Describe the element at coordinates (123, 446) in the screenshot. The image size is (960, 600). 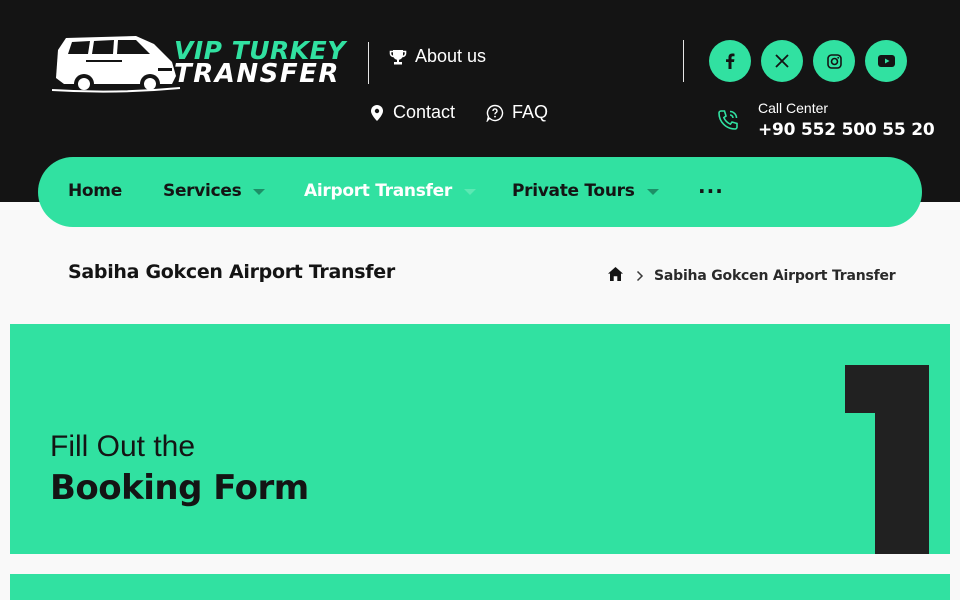
I see `step-subtitle: Fill Out the` at that location.